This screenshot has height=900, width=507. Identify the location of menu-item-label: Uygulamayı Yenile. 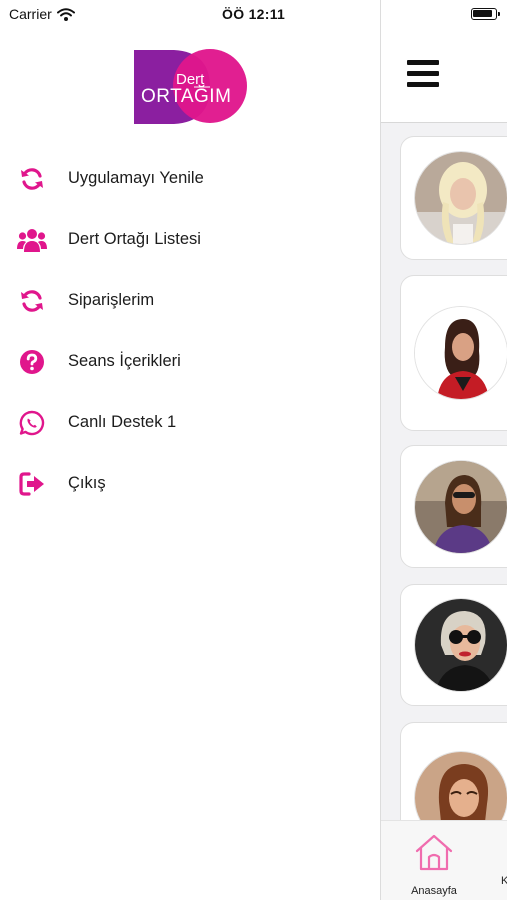
(136, 178).